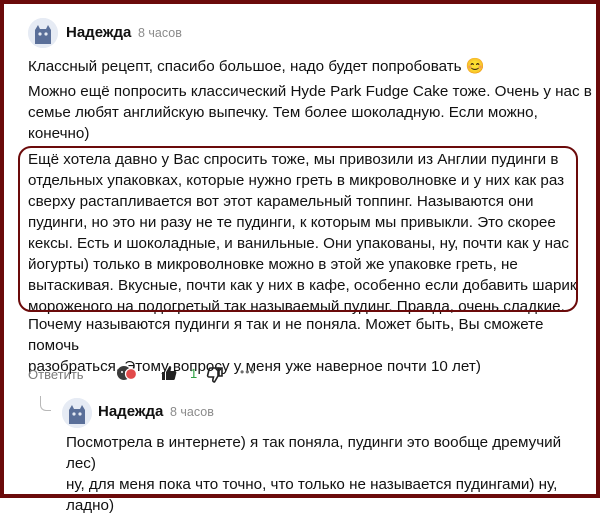 The height and width of the screenshot is (516, 600). I want to click on reply-avatar, so click(77, 413).